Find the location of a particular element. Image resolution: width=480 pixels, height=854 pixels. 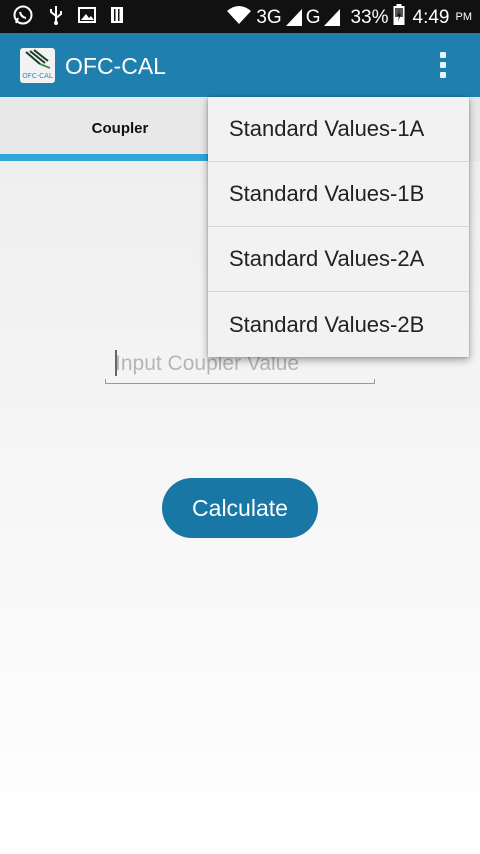

overflow-menu-button is located at coordinates (443, 65).